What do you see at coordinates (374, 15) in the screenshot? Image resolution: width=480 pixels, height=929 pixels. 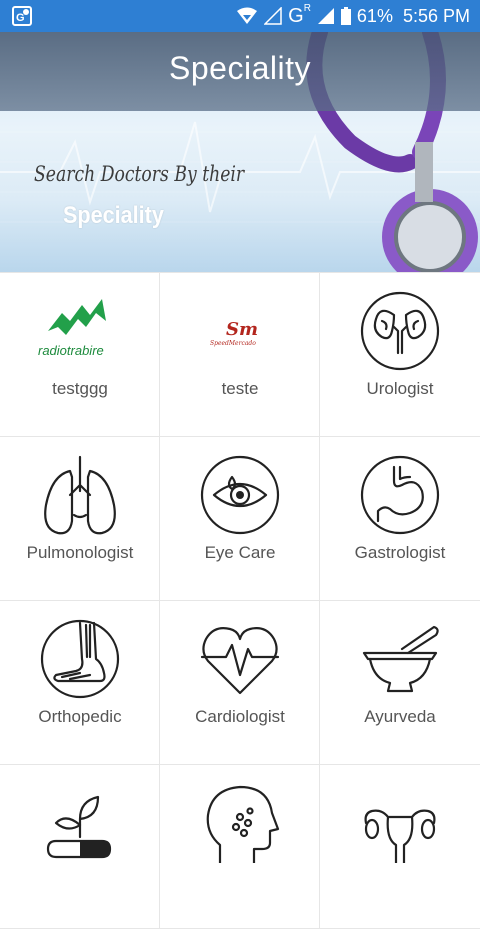 I see `battery-level: 61%` at bounding box center [374, 15].